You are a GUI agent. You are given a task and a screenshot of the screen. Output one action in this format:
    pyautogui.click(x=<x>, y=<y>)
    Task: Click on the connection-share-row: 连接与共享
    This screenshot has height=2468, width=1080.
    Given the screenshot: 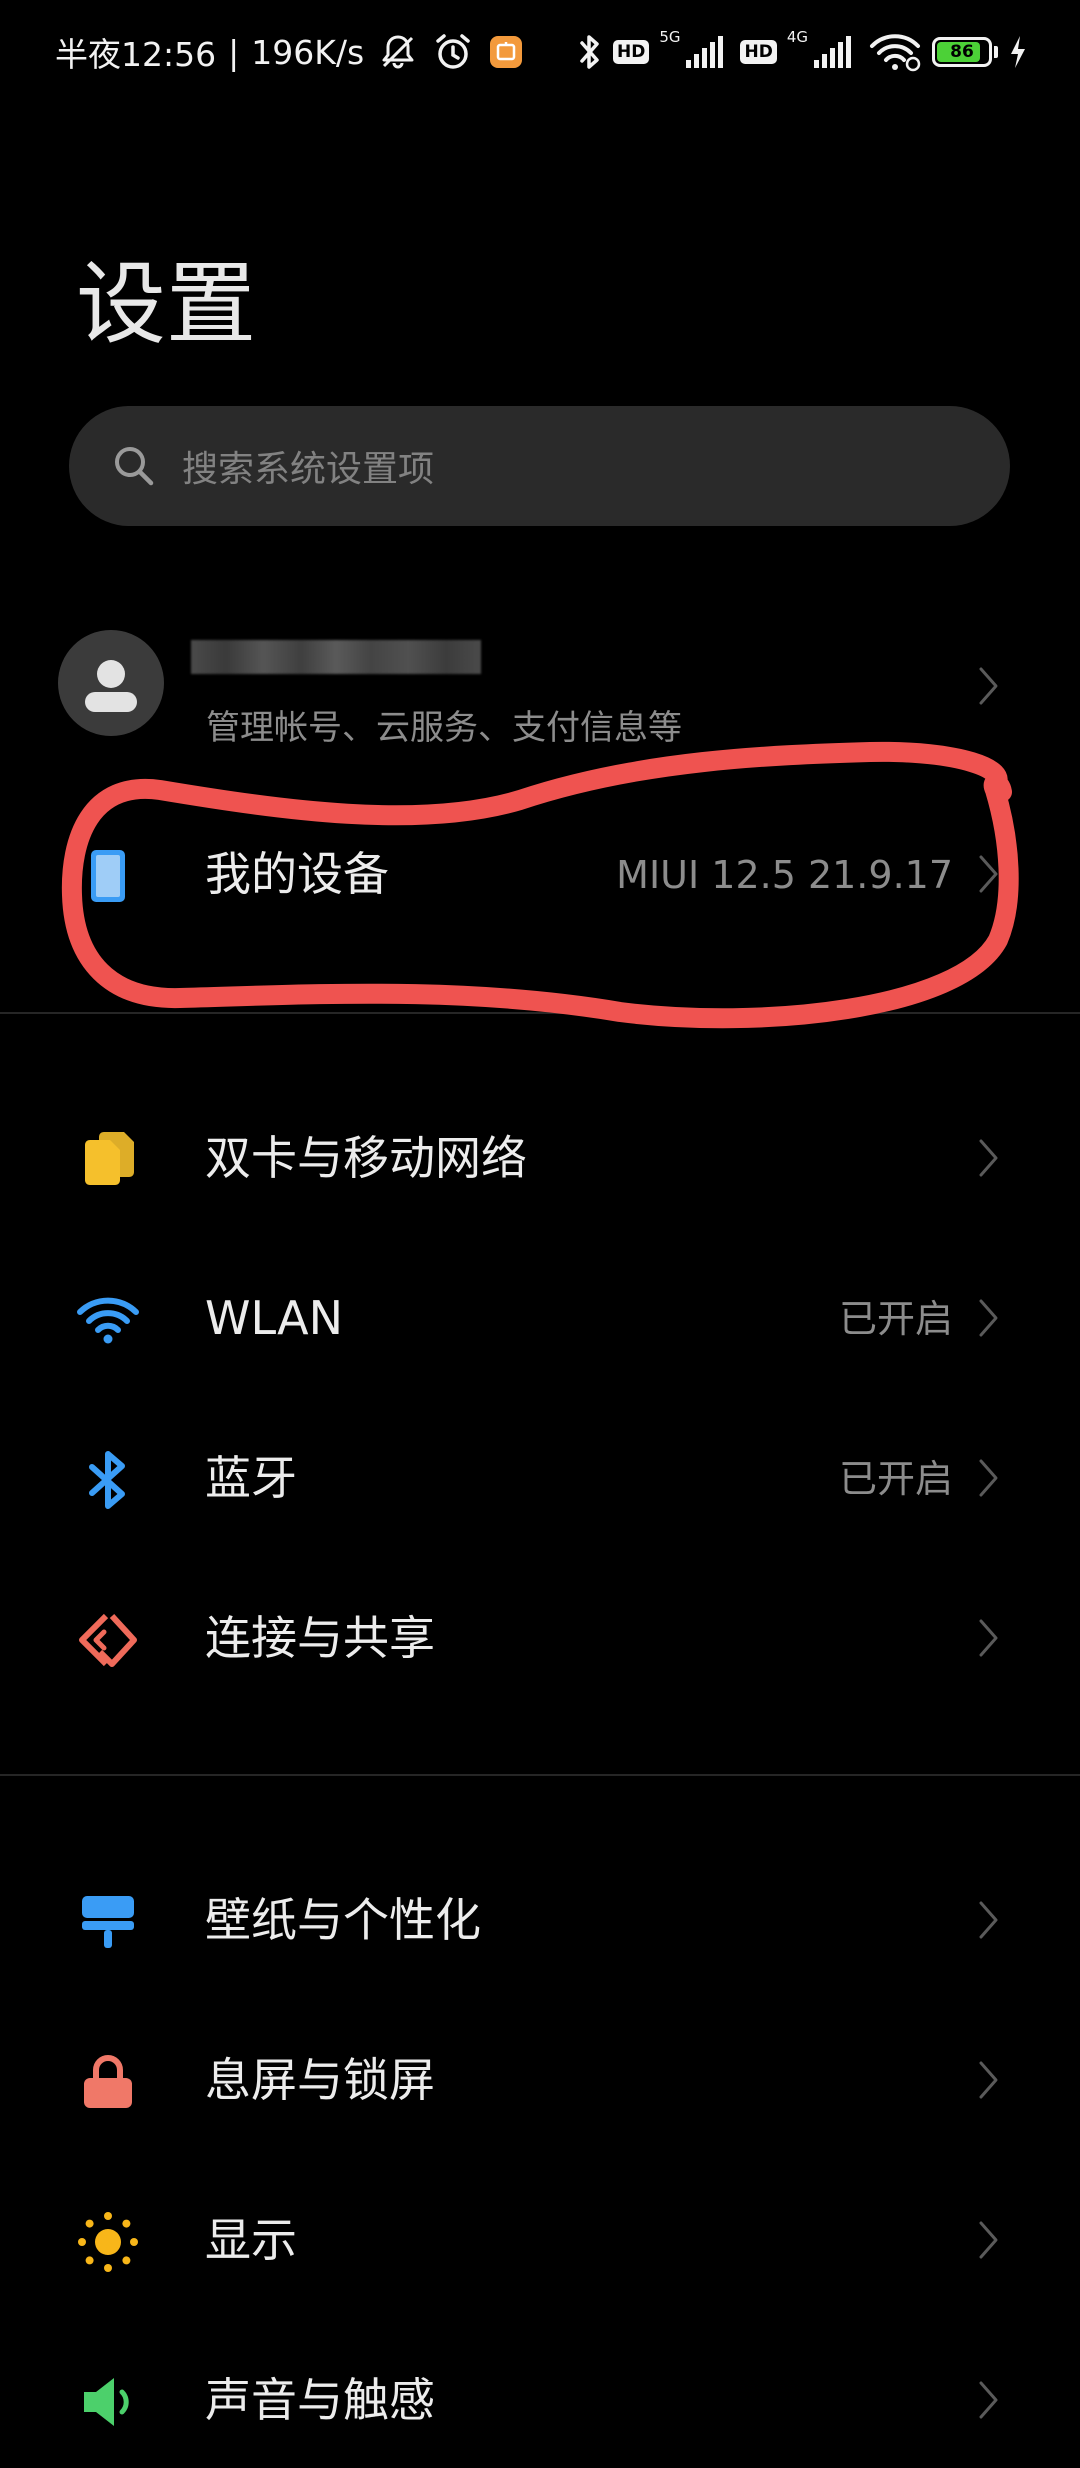 What is the action you would take?
    pyautogui.click(x=540, y=1636)
    